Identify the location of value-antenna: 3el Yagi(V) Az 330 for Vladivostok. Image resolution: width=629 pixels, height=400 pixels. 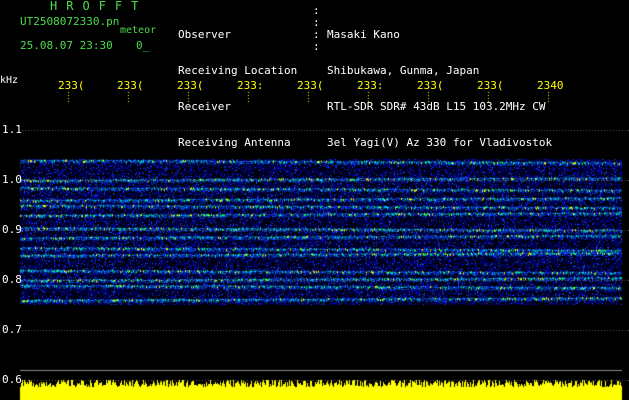
(440, 142).